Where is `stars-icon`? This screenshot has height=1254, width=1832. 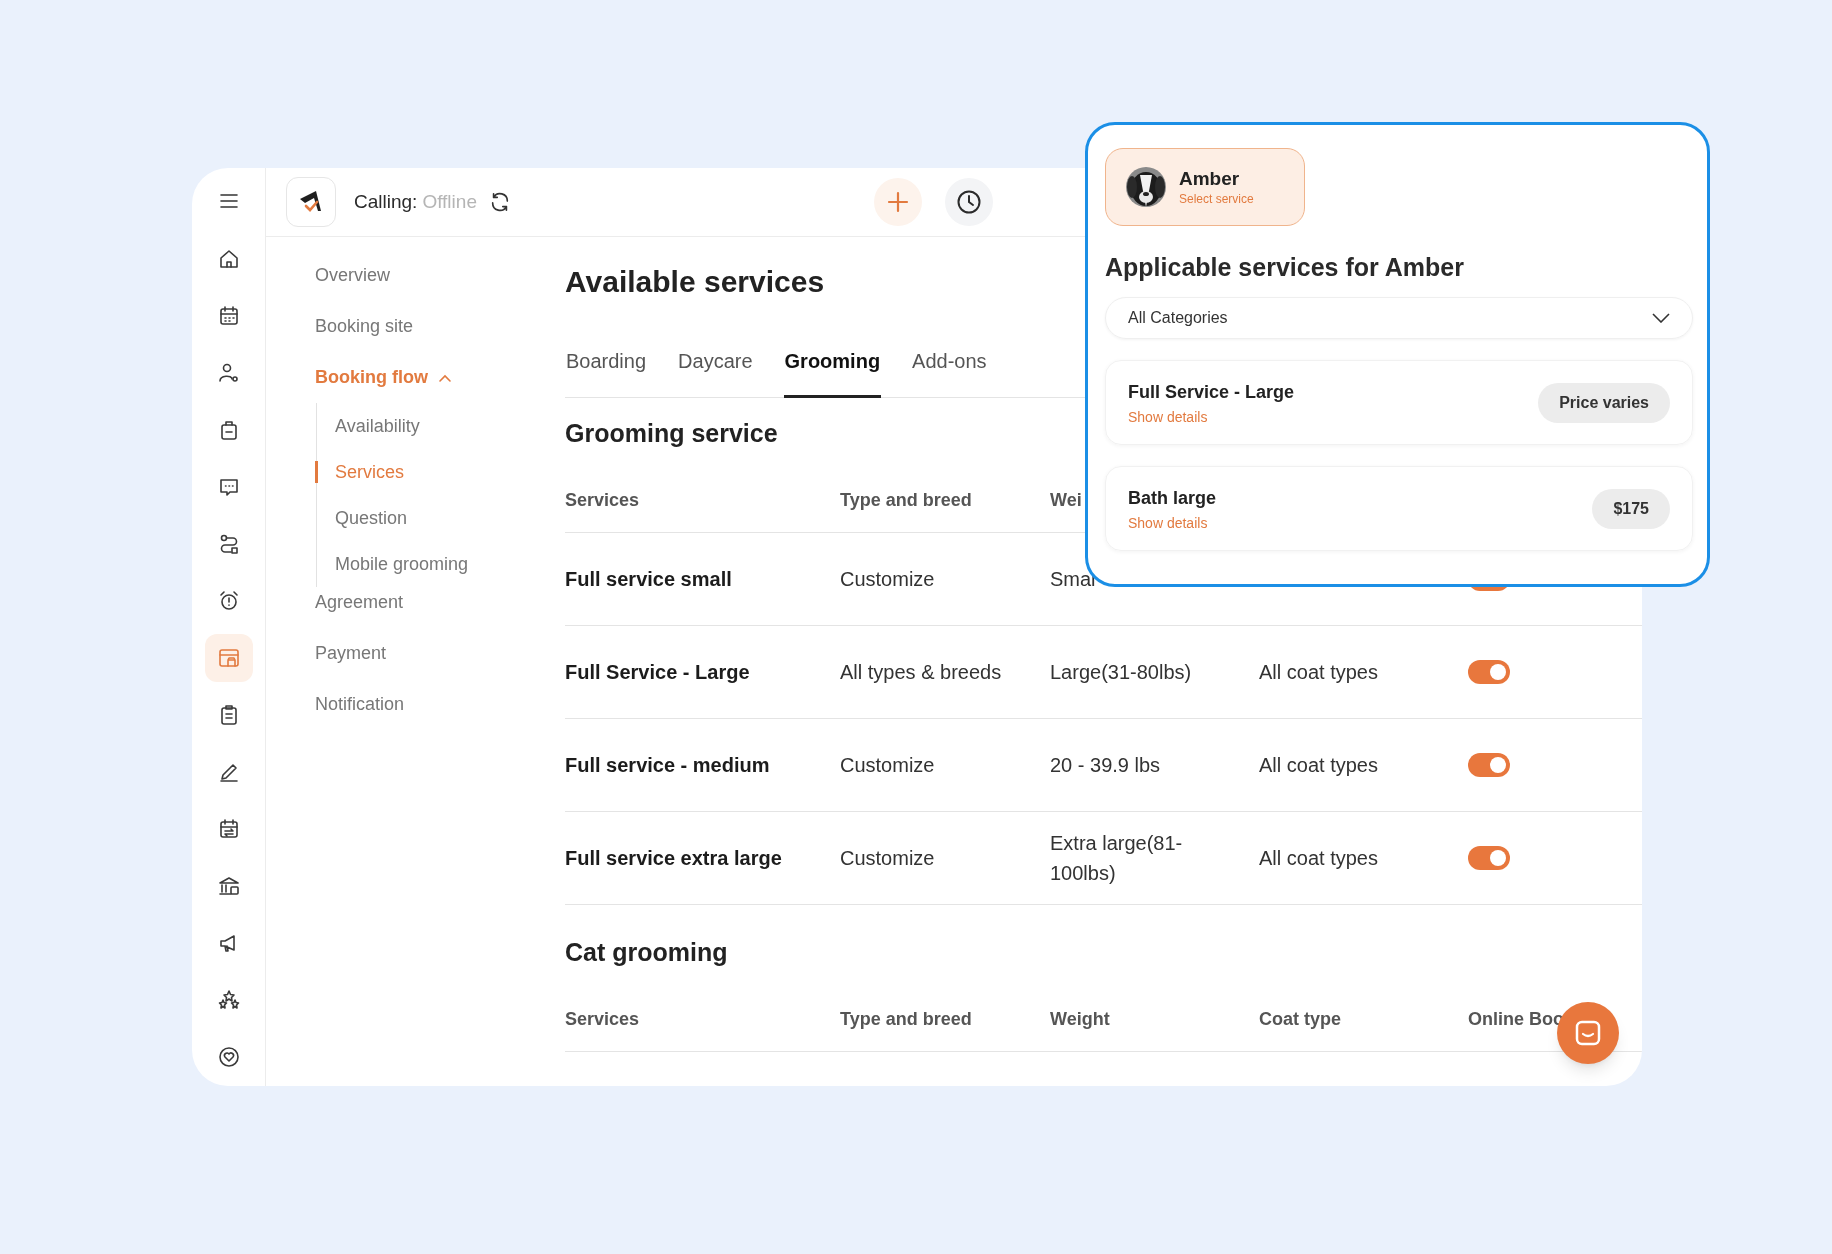 stars-icon is located at coordinates (228, 999).